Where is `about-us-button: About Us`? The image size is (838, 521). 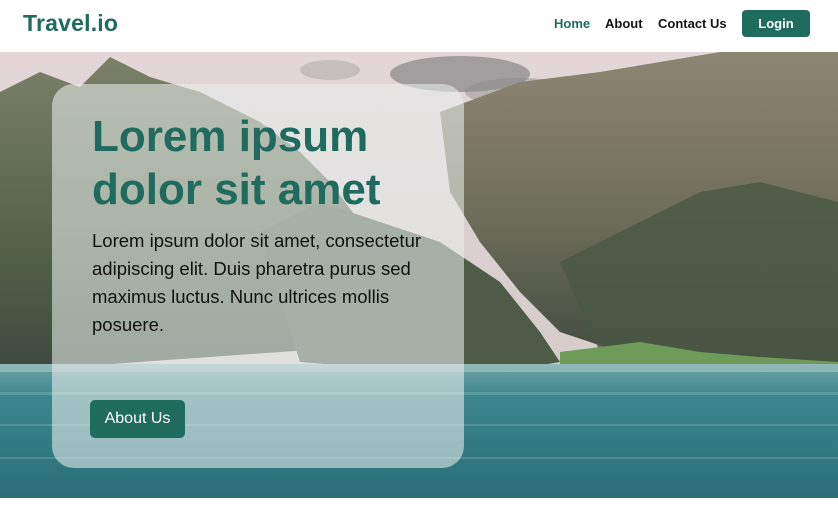 about-us-button: About Us is located at coordinates (137, 419).